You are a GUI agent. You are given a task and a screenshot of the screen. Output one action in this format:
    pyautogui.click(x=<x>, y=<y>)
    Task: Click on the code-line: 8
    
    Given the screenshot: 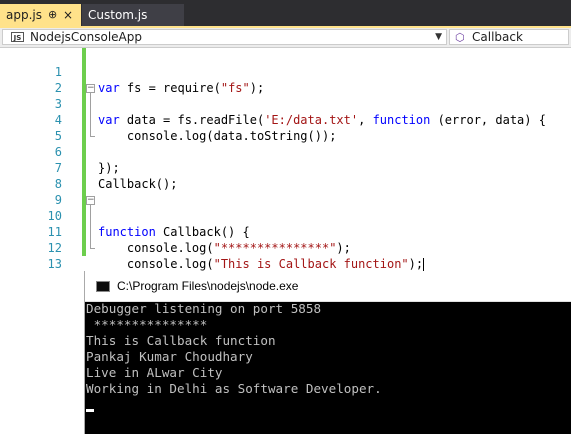 What is the action you would take?
    pyautogui.click(x=31, y=175)
    